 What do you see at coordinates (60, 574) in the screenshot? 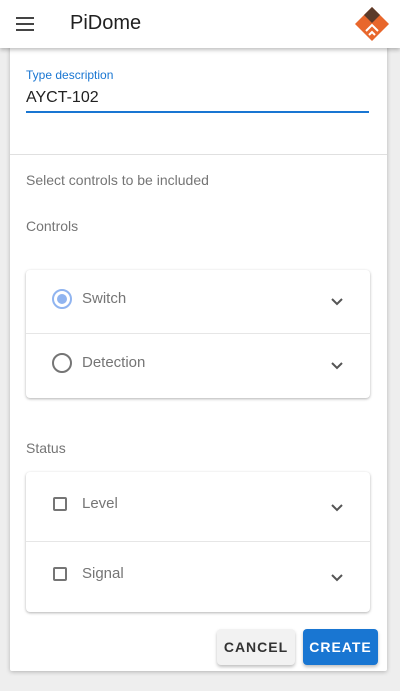
I see `signal-checkbox` at bounding box center [60, 574].